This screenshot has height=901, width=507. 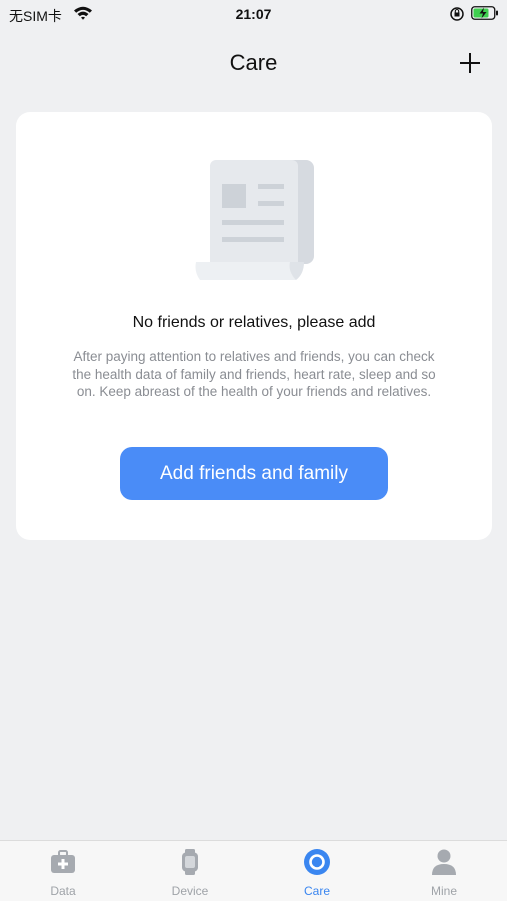 I want to click on tab-care: Care, so click(x=317, y=871).